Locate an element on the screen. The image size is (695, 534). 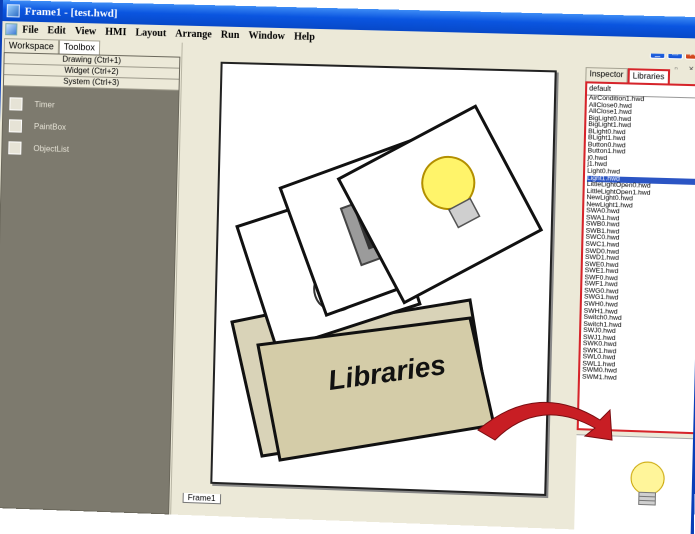
menu-run: Run is located at coordinates (230, 35).